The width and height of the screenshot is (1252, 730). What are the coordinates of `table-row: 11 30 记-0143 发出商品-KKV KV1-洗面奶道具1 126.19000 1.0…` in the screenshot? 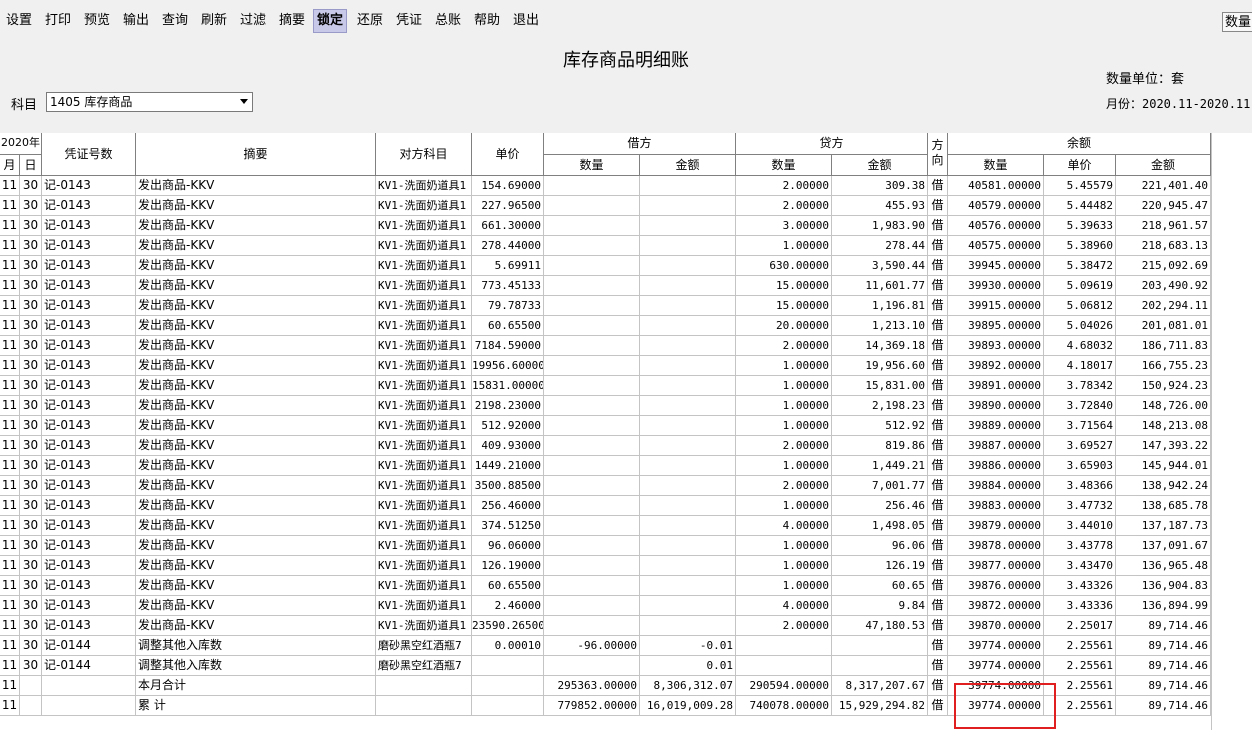 It's located at (626, 566).